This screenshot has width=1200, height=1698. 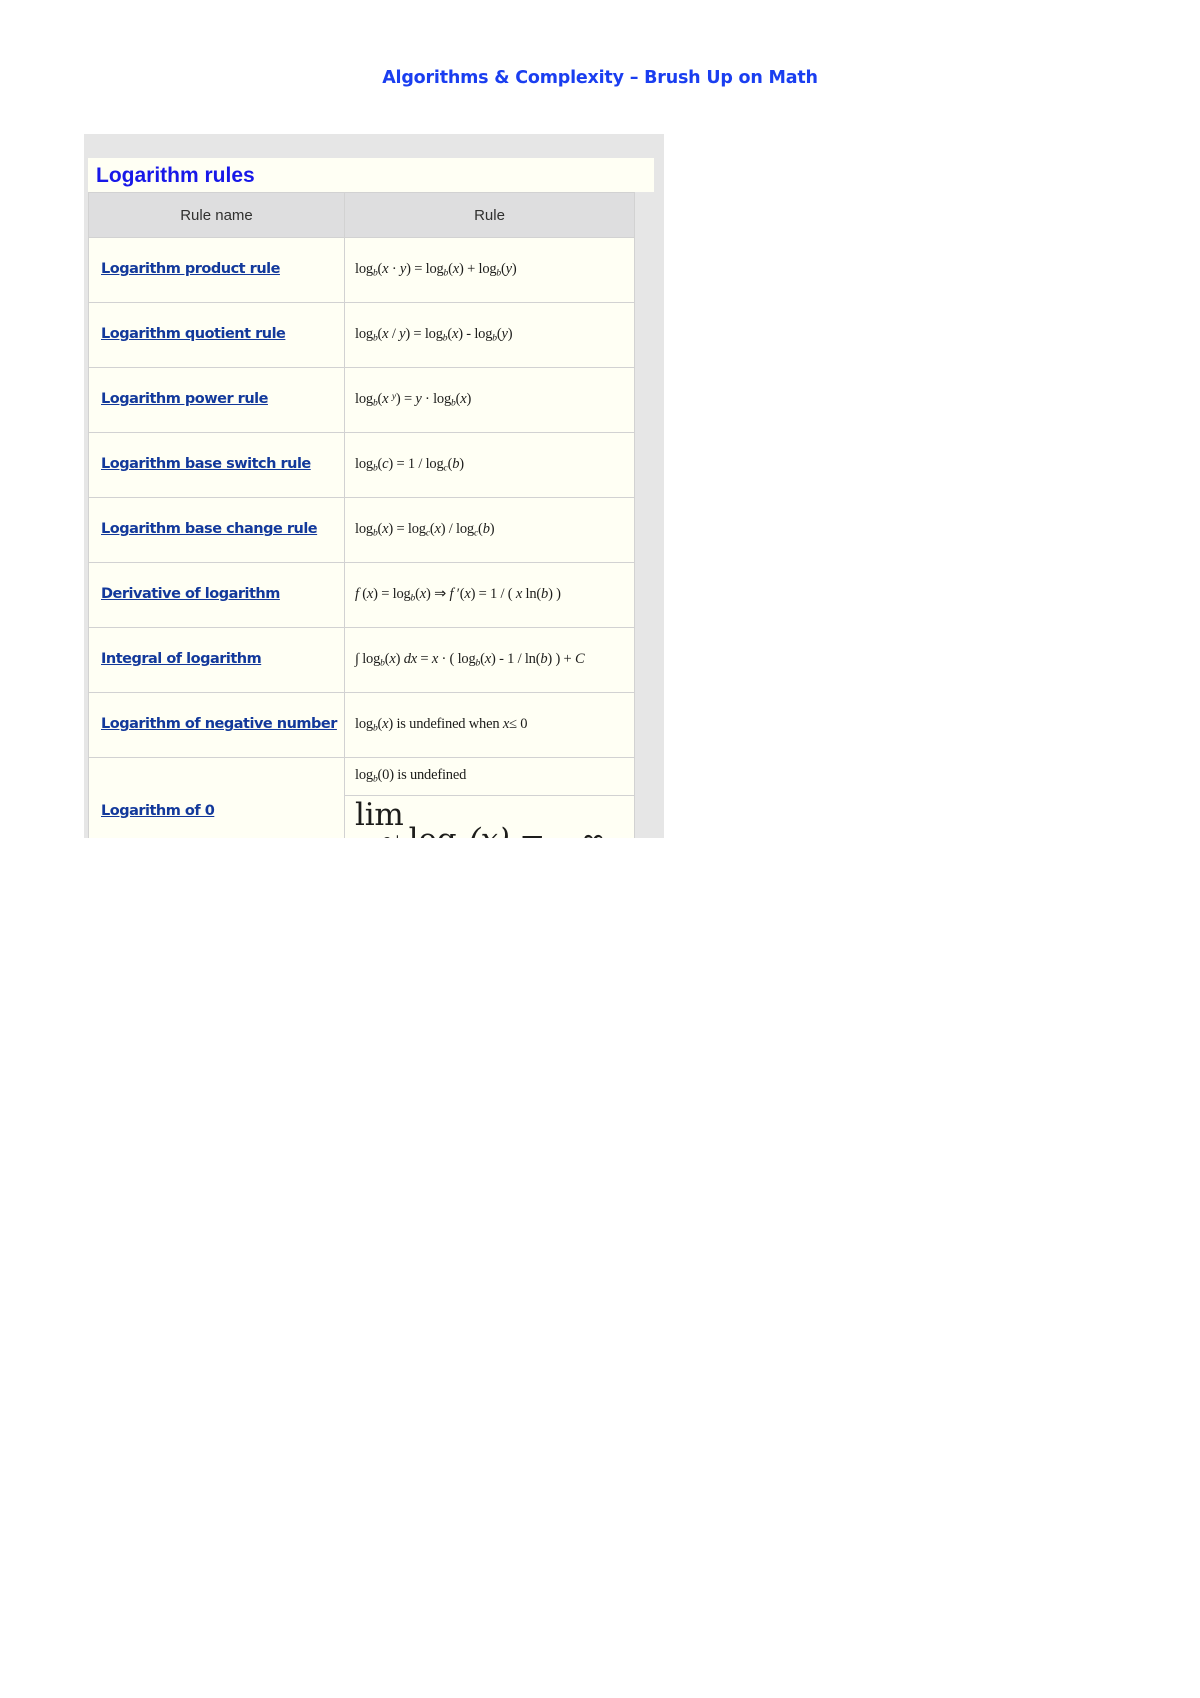 What do you see at coordinates (206, 464) in the screenshot?
I see `link-logarithm-base-switch-rule: Logarithm base switch rule` at bounding box center [206, 464].